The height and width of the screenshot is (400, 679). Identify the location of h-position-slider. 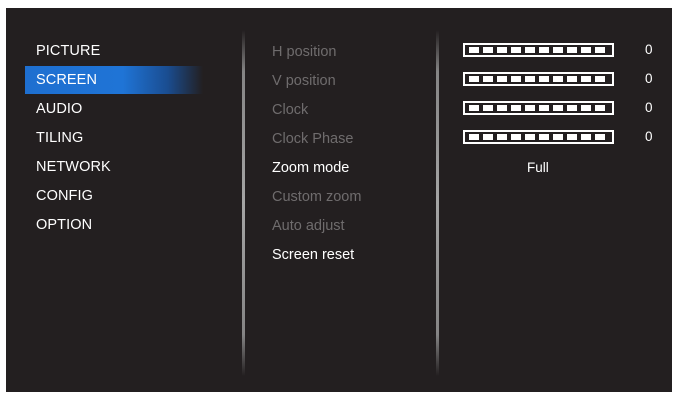
(538, 50).